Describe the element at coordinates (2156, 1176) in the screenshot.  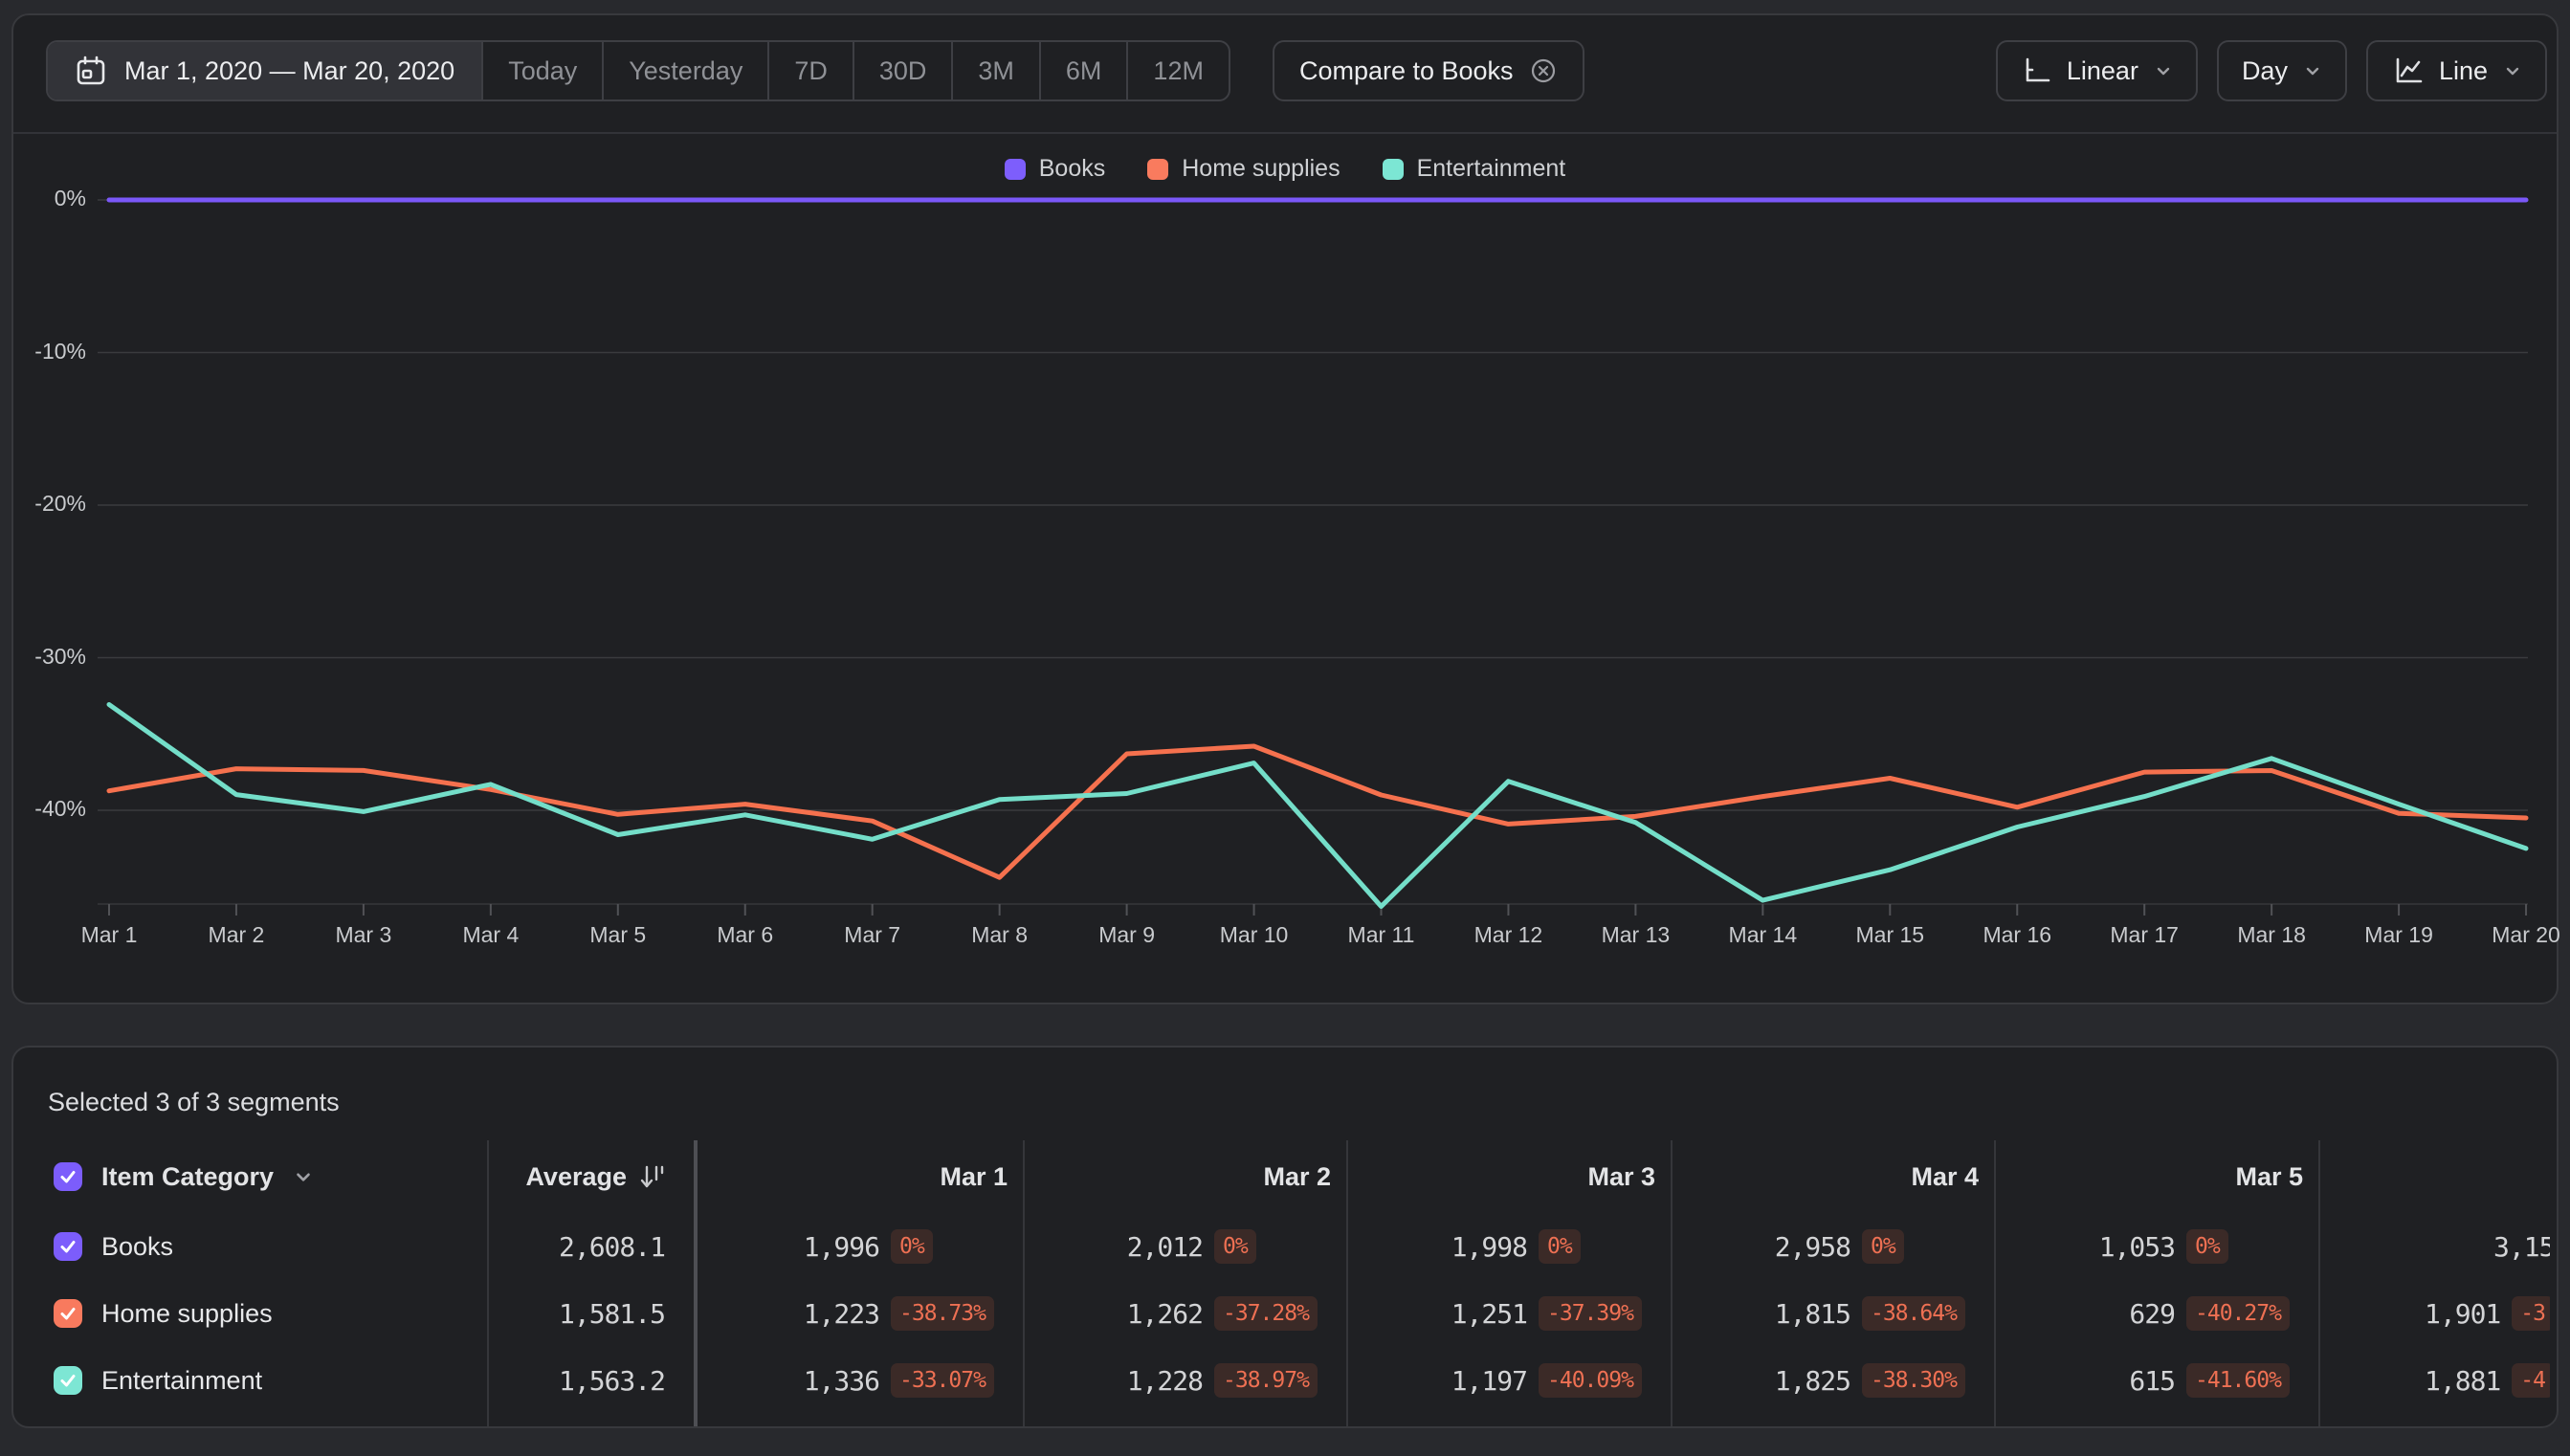
I see `column-header-day: Mar 5` at that location.